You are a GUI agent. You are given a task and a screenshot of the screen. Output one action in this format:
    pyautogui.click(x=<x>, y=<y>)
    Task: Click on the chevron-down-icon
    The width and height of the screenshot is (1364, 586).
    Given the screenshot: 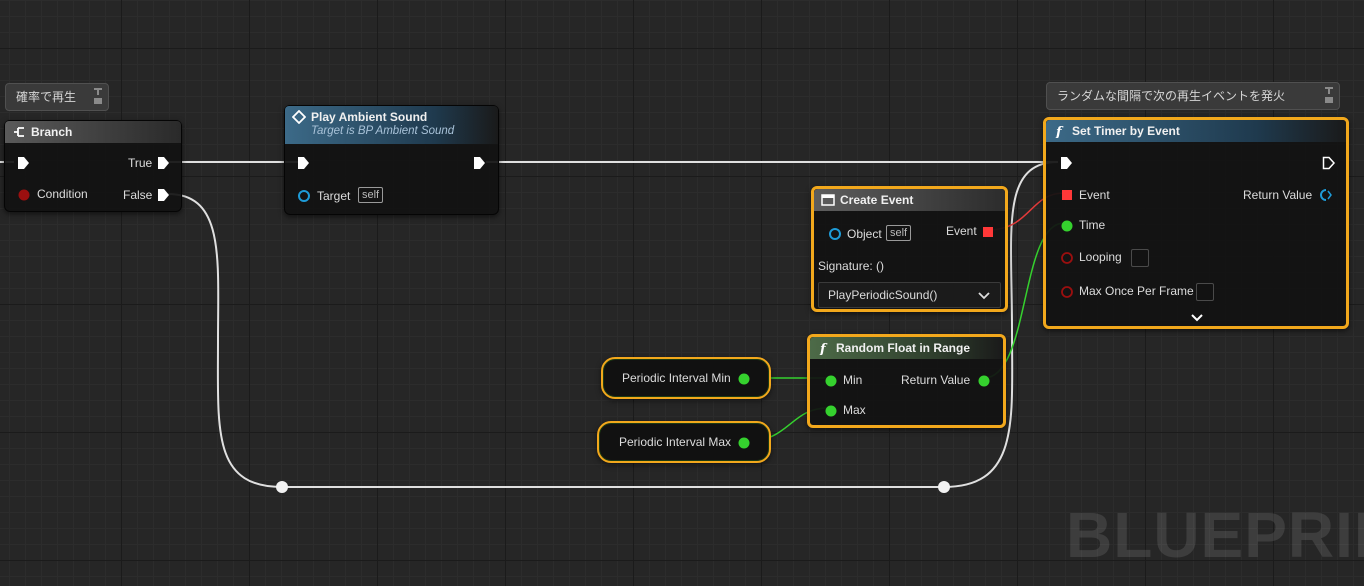 What is the action you would take?
    pyautogui.click(x=984, y=296)
    